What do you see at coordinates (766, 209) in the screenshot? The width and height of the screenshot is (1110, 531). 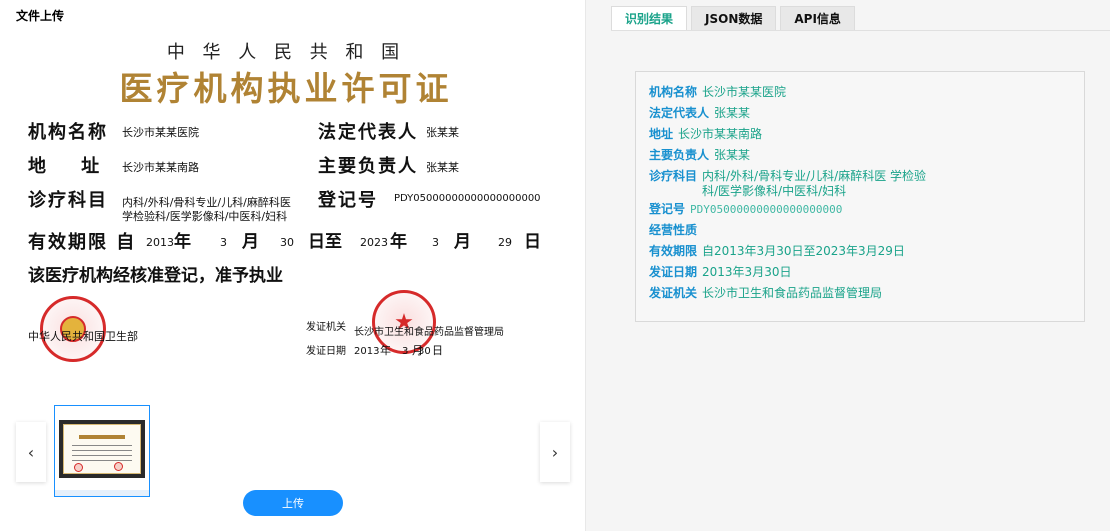 I see `field-value: PDY05000000000000000000` at bounding box center [766, 209].